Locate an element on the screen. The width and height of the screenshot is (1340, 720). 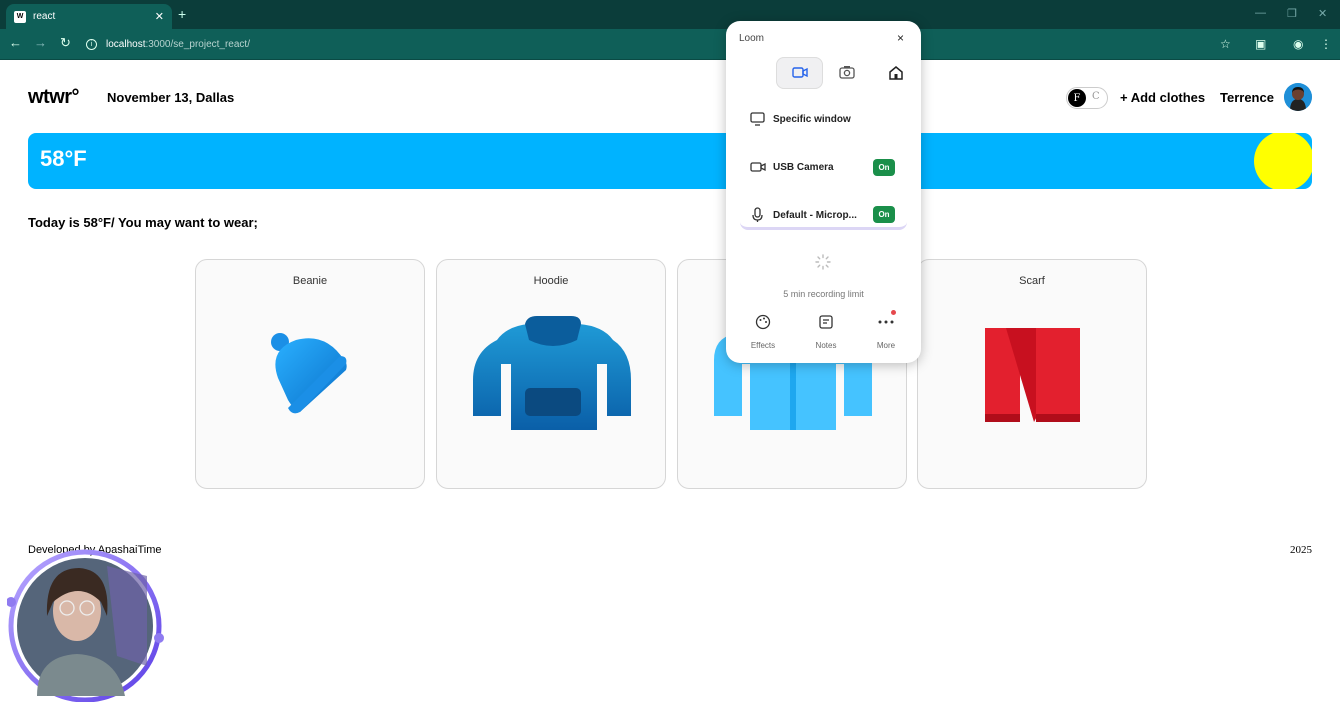
source-selector: Specific window is located at coordinates (800, 119).